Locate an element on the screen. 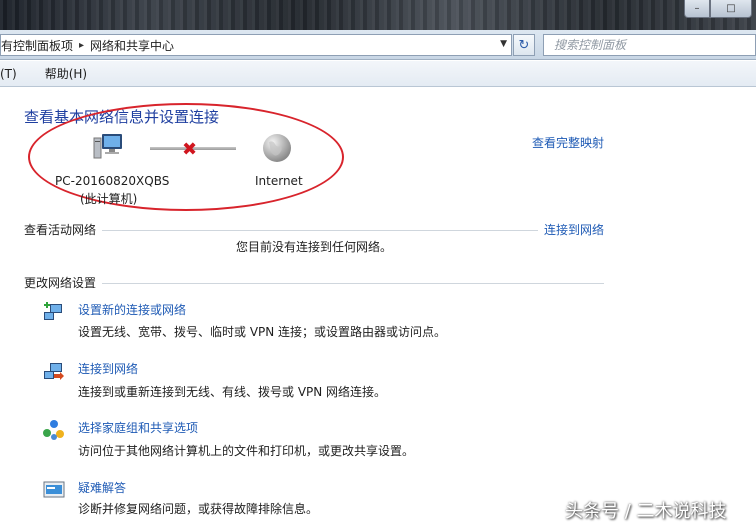 The height and width of the screenshot is (528, 756). search-input: 搜索控制面板 is located at coordinates (649, 45).